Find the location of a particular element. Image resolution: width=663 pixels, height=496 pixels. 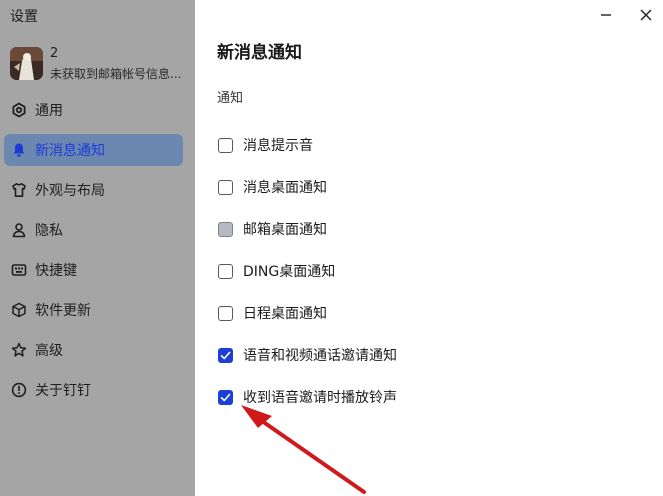

sidebar-item-label: 关于钉钉 is located at coordinates (63, 391).